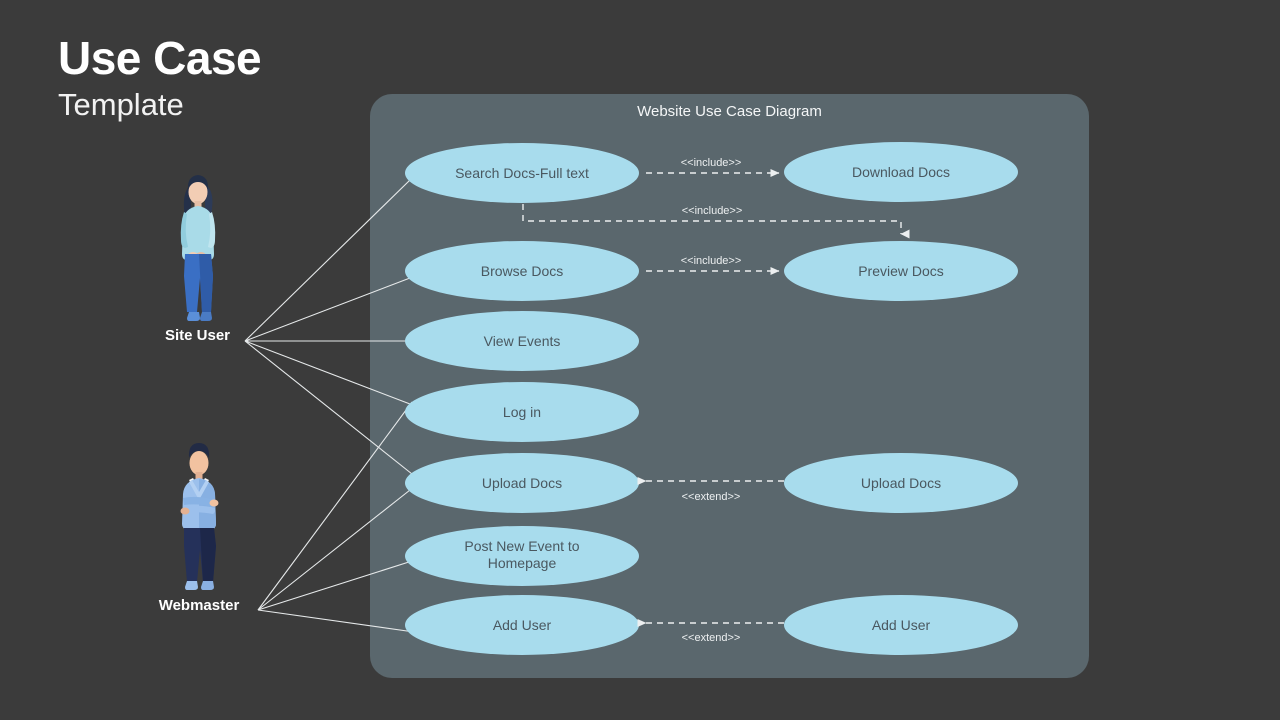 The width and height of the screenshot is (1280, 720). I want to click on usecase-label: View Events, so click(522, 341).